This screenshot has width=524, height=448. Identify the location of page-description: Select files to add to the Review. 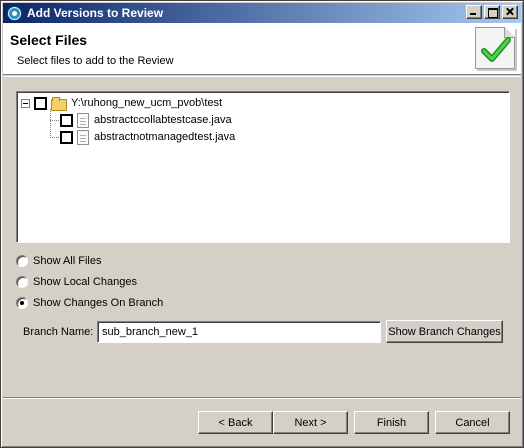
(95, 61).